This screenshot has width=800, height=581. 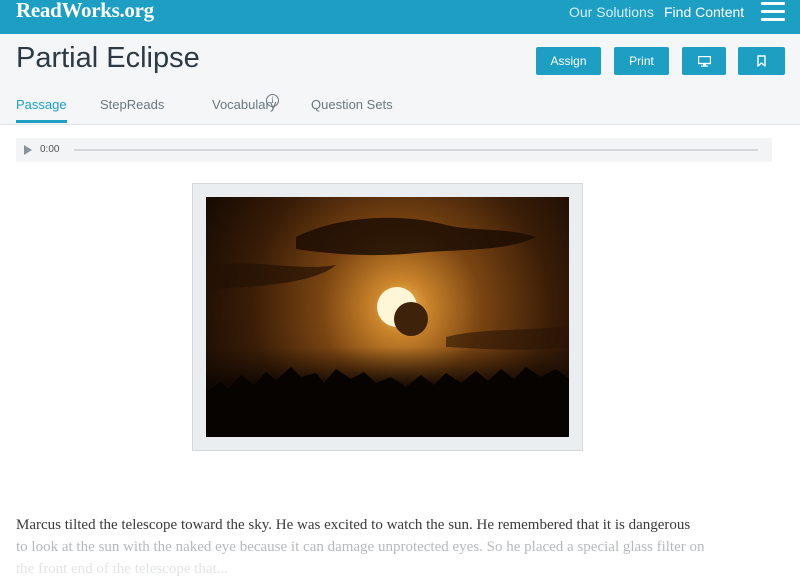 I want to click on tab-stepreads: StepReads i, so click(x=189, y=103).